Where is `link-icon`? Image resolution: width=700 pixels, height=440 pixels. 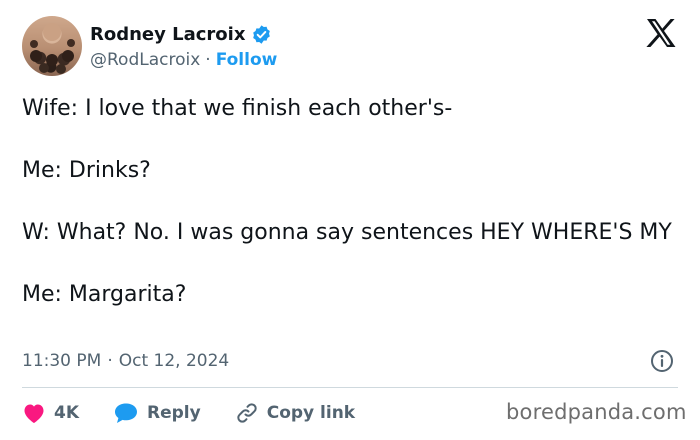
link-icon is located at coordinates (247, 413).